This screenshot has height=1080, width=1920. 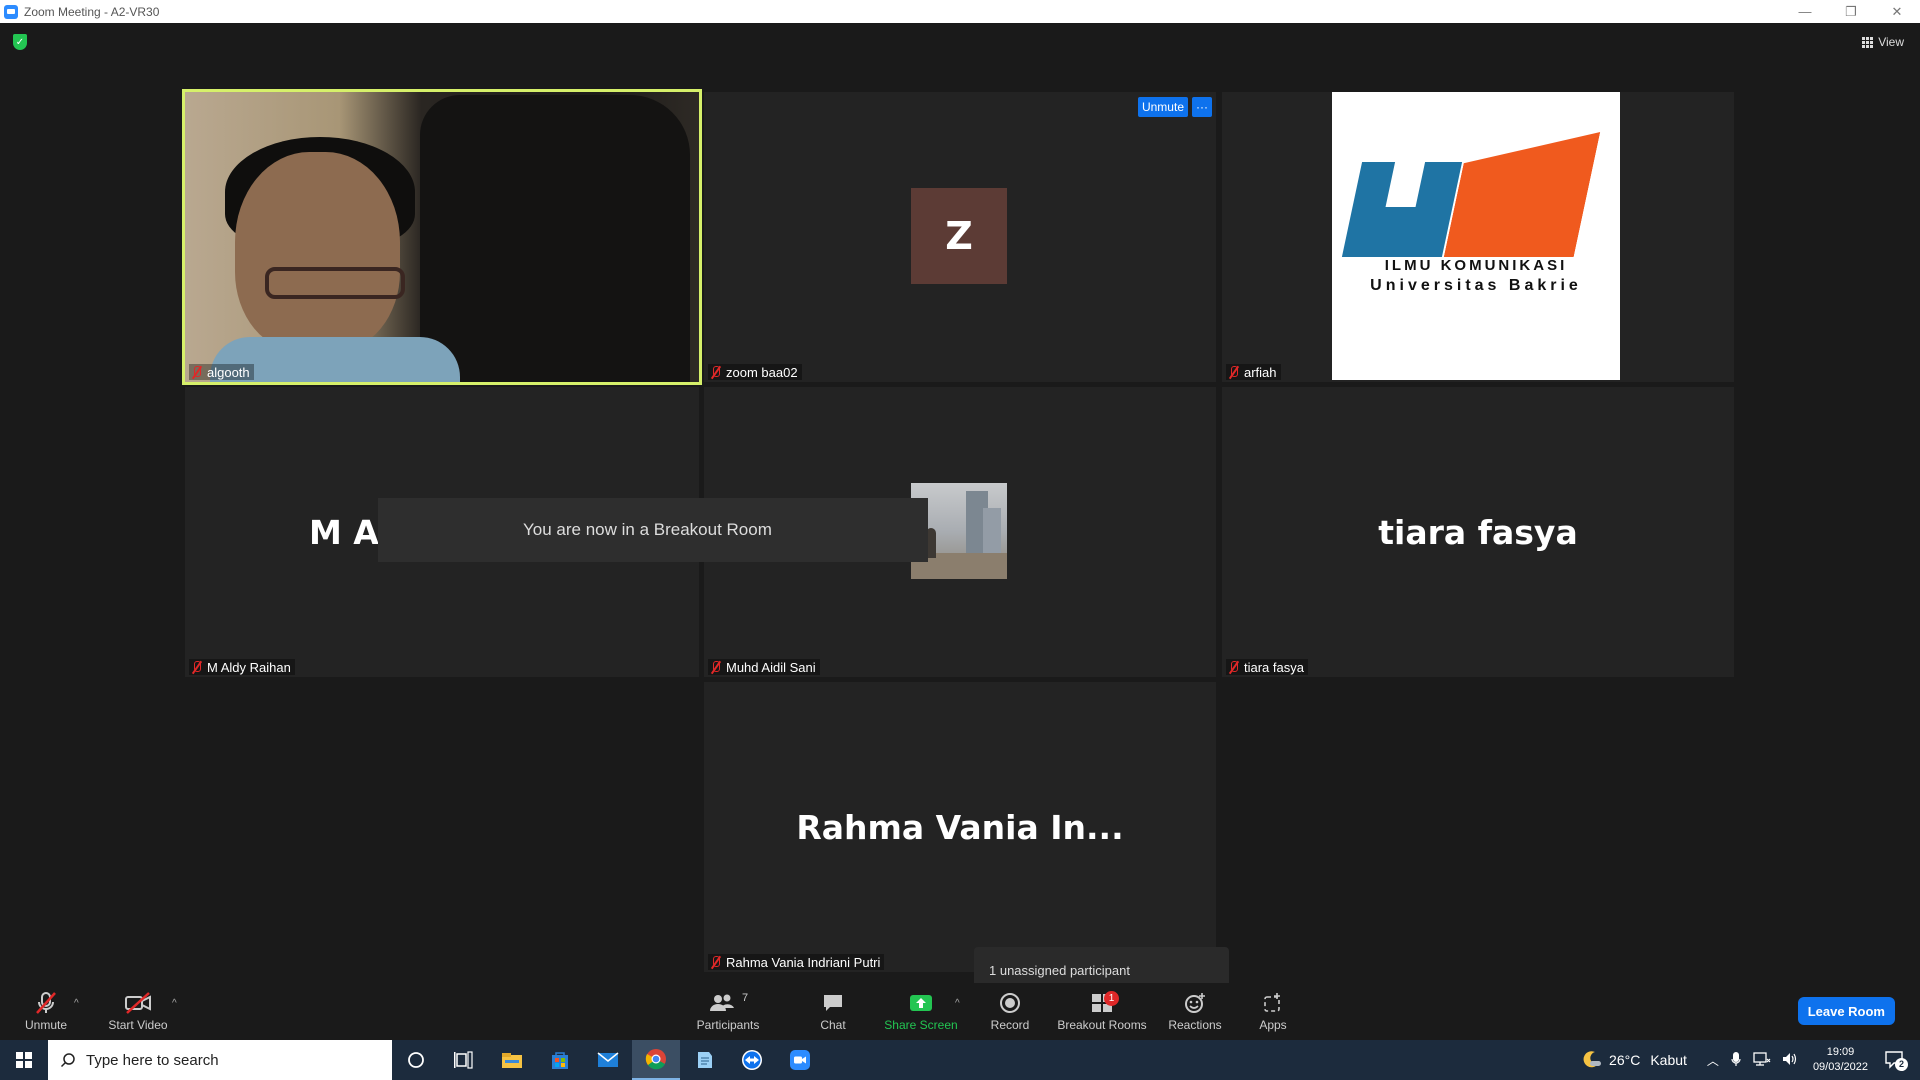 What do you see at coordinates (1736, 1060) in the screenshot?
I see `microphone-icon` at bounding box center [1736, 1060].